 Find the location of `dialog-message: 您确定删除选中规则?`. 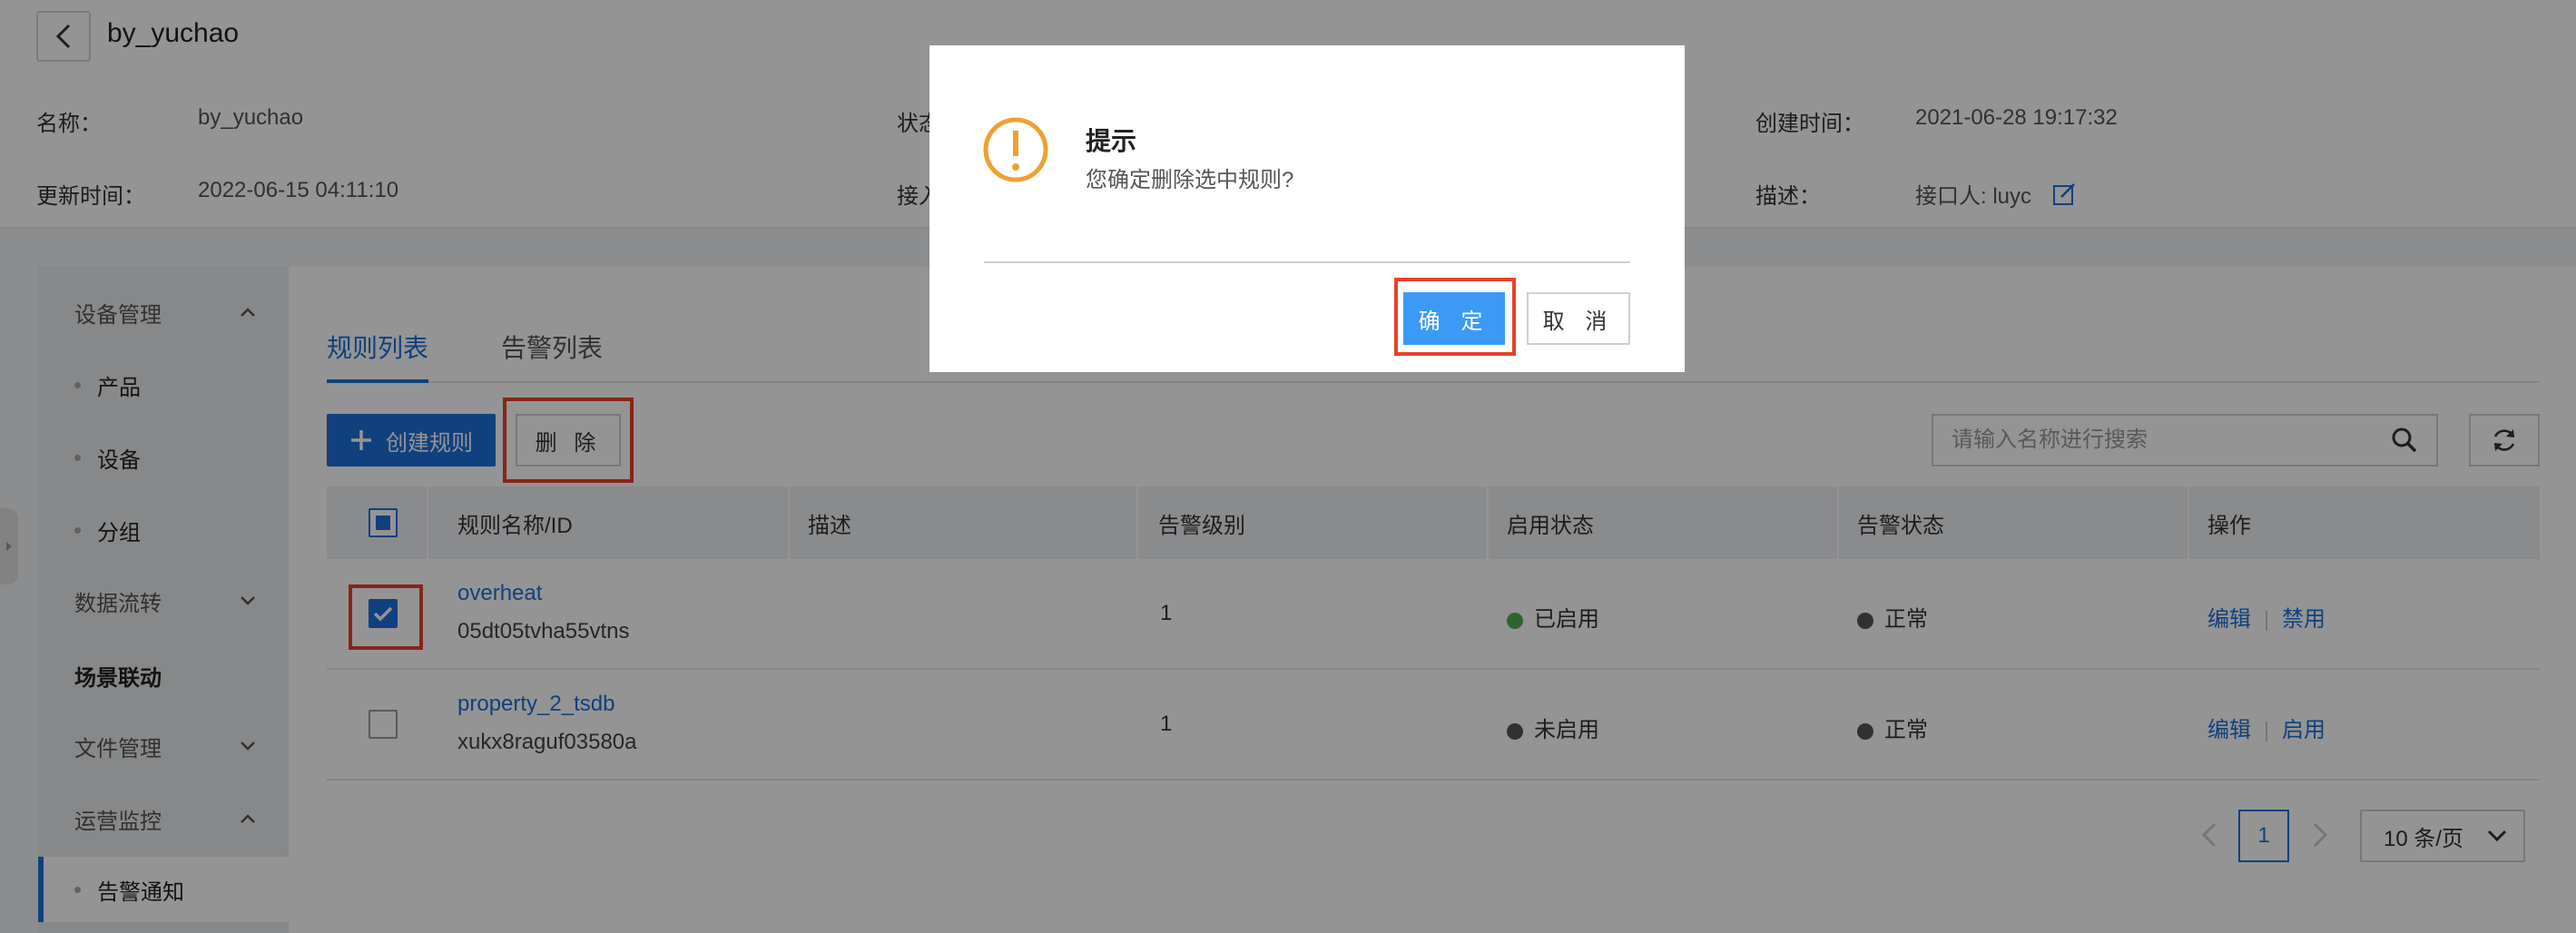

dialog-message: 您确定删除选中规则? is located at coordinates (1190, 180).